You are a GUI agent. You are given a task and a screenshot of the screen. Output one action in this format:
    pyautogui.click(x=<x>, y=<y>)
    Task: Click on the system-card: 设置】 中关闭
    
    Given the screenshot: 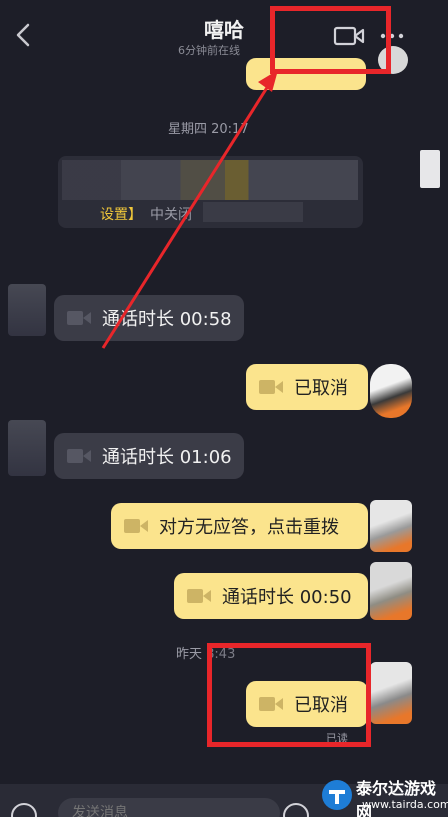 What is the action you would take?
    pyautogui.click(x=210, y=192)
    